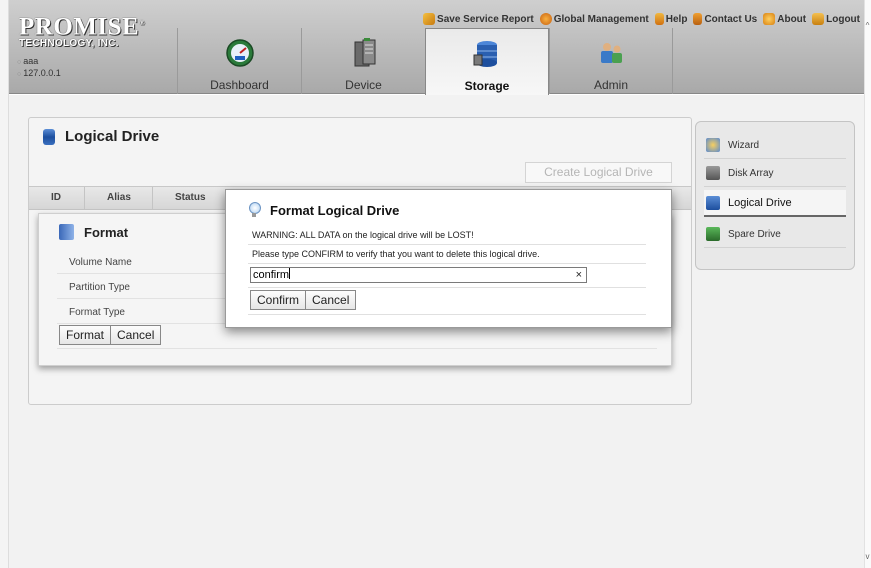 The width and height of the screenshot is (871, 568). I want to click on logo-text: PROMISE, so click(79, 27).